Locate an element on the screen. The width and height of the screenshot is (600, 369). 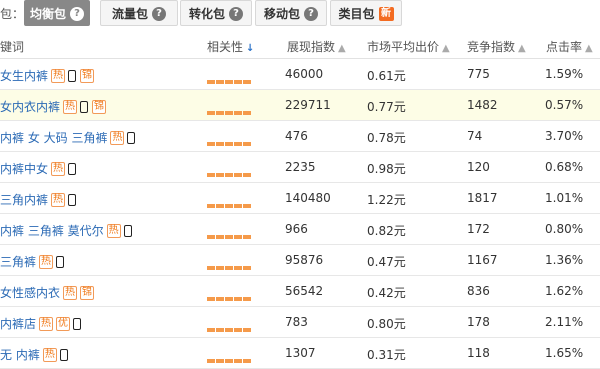
keyword-text: 内裤中女 is located at coordinates (24, 169).